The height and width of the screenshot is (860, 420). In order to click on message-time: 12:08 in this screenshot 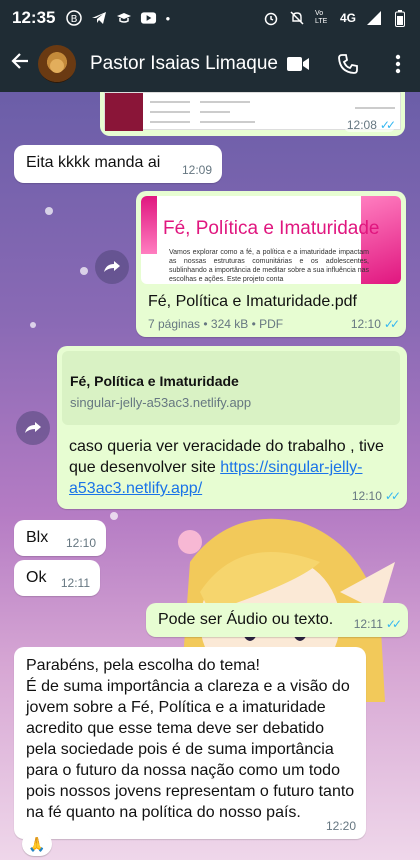, I will do `click(361, 125)`.